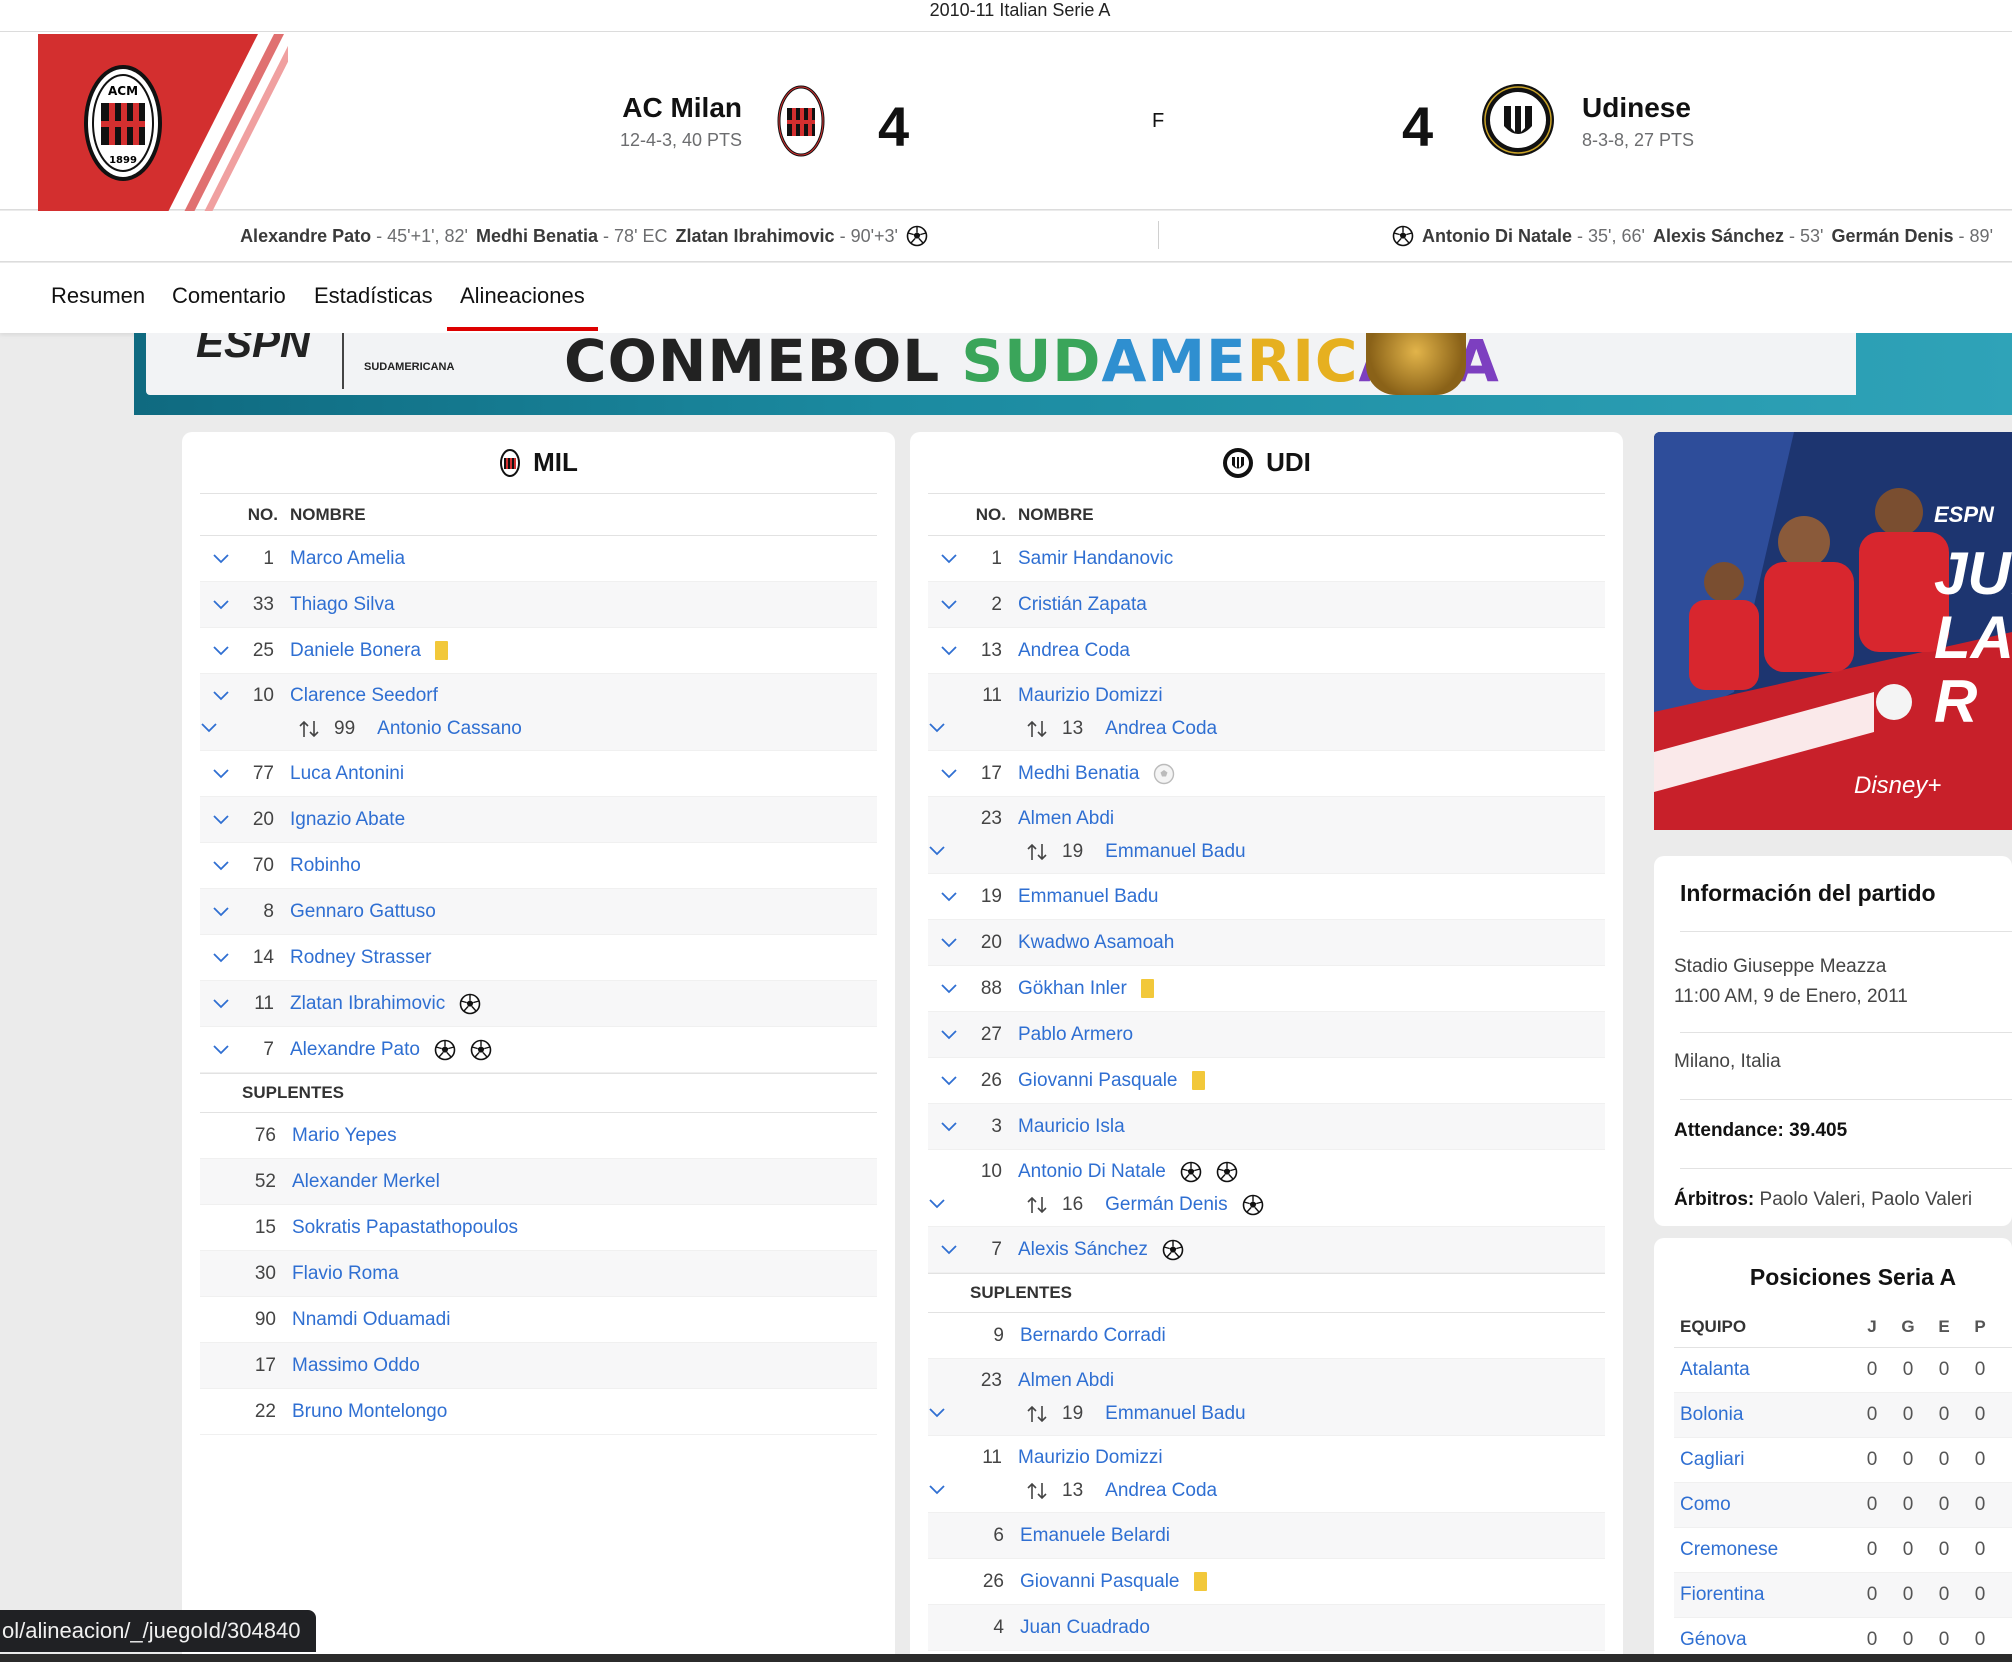 Image resolution: width=2012 pixels, height=1662 pixels. I want to click on home-team: AC Milan 12-4-3, 40 PTS, so click(681, 121).